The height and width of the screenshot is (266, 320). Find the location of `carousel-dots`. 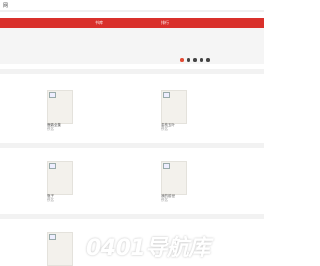

carousel-dots is located at coordinates (195, 60).